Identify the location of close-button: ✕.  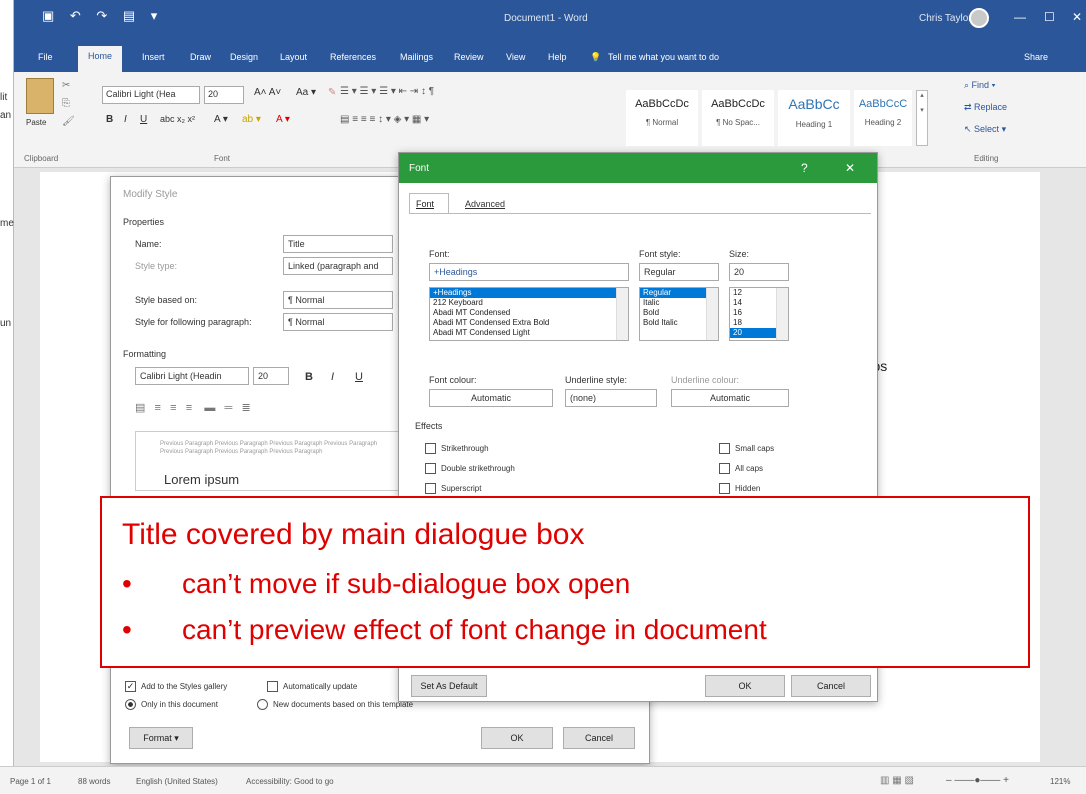
(1077, 17).